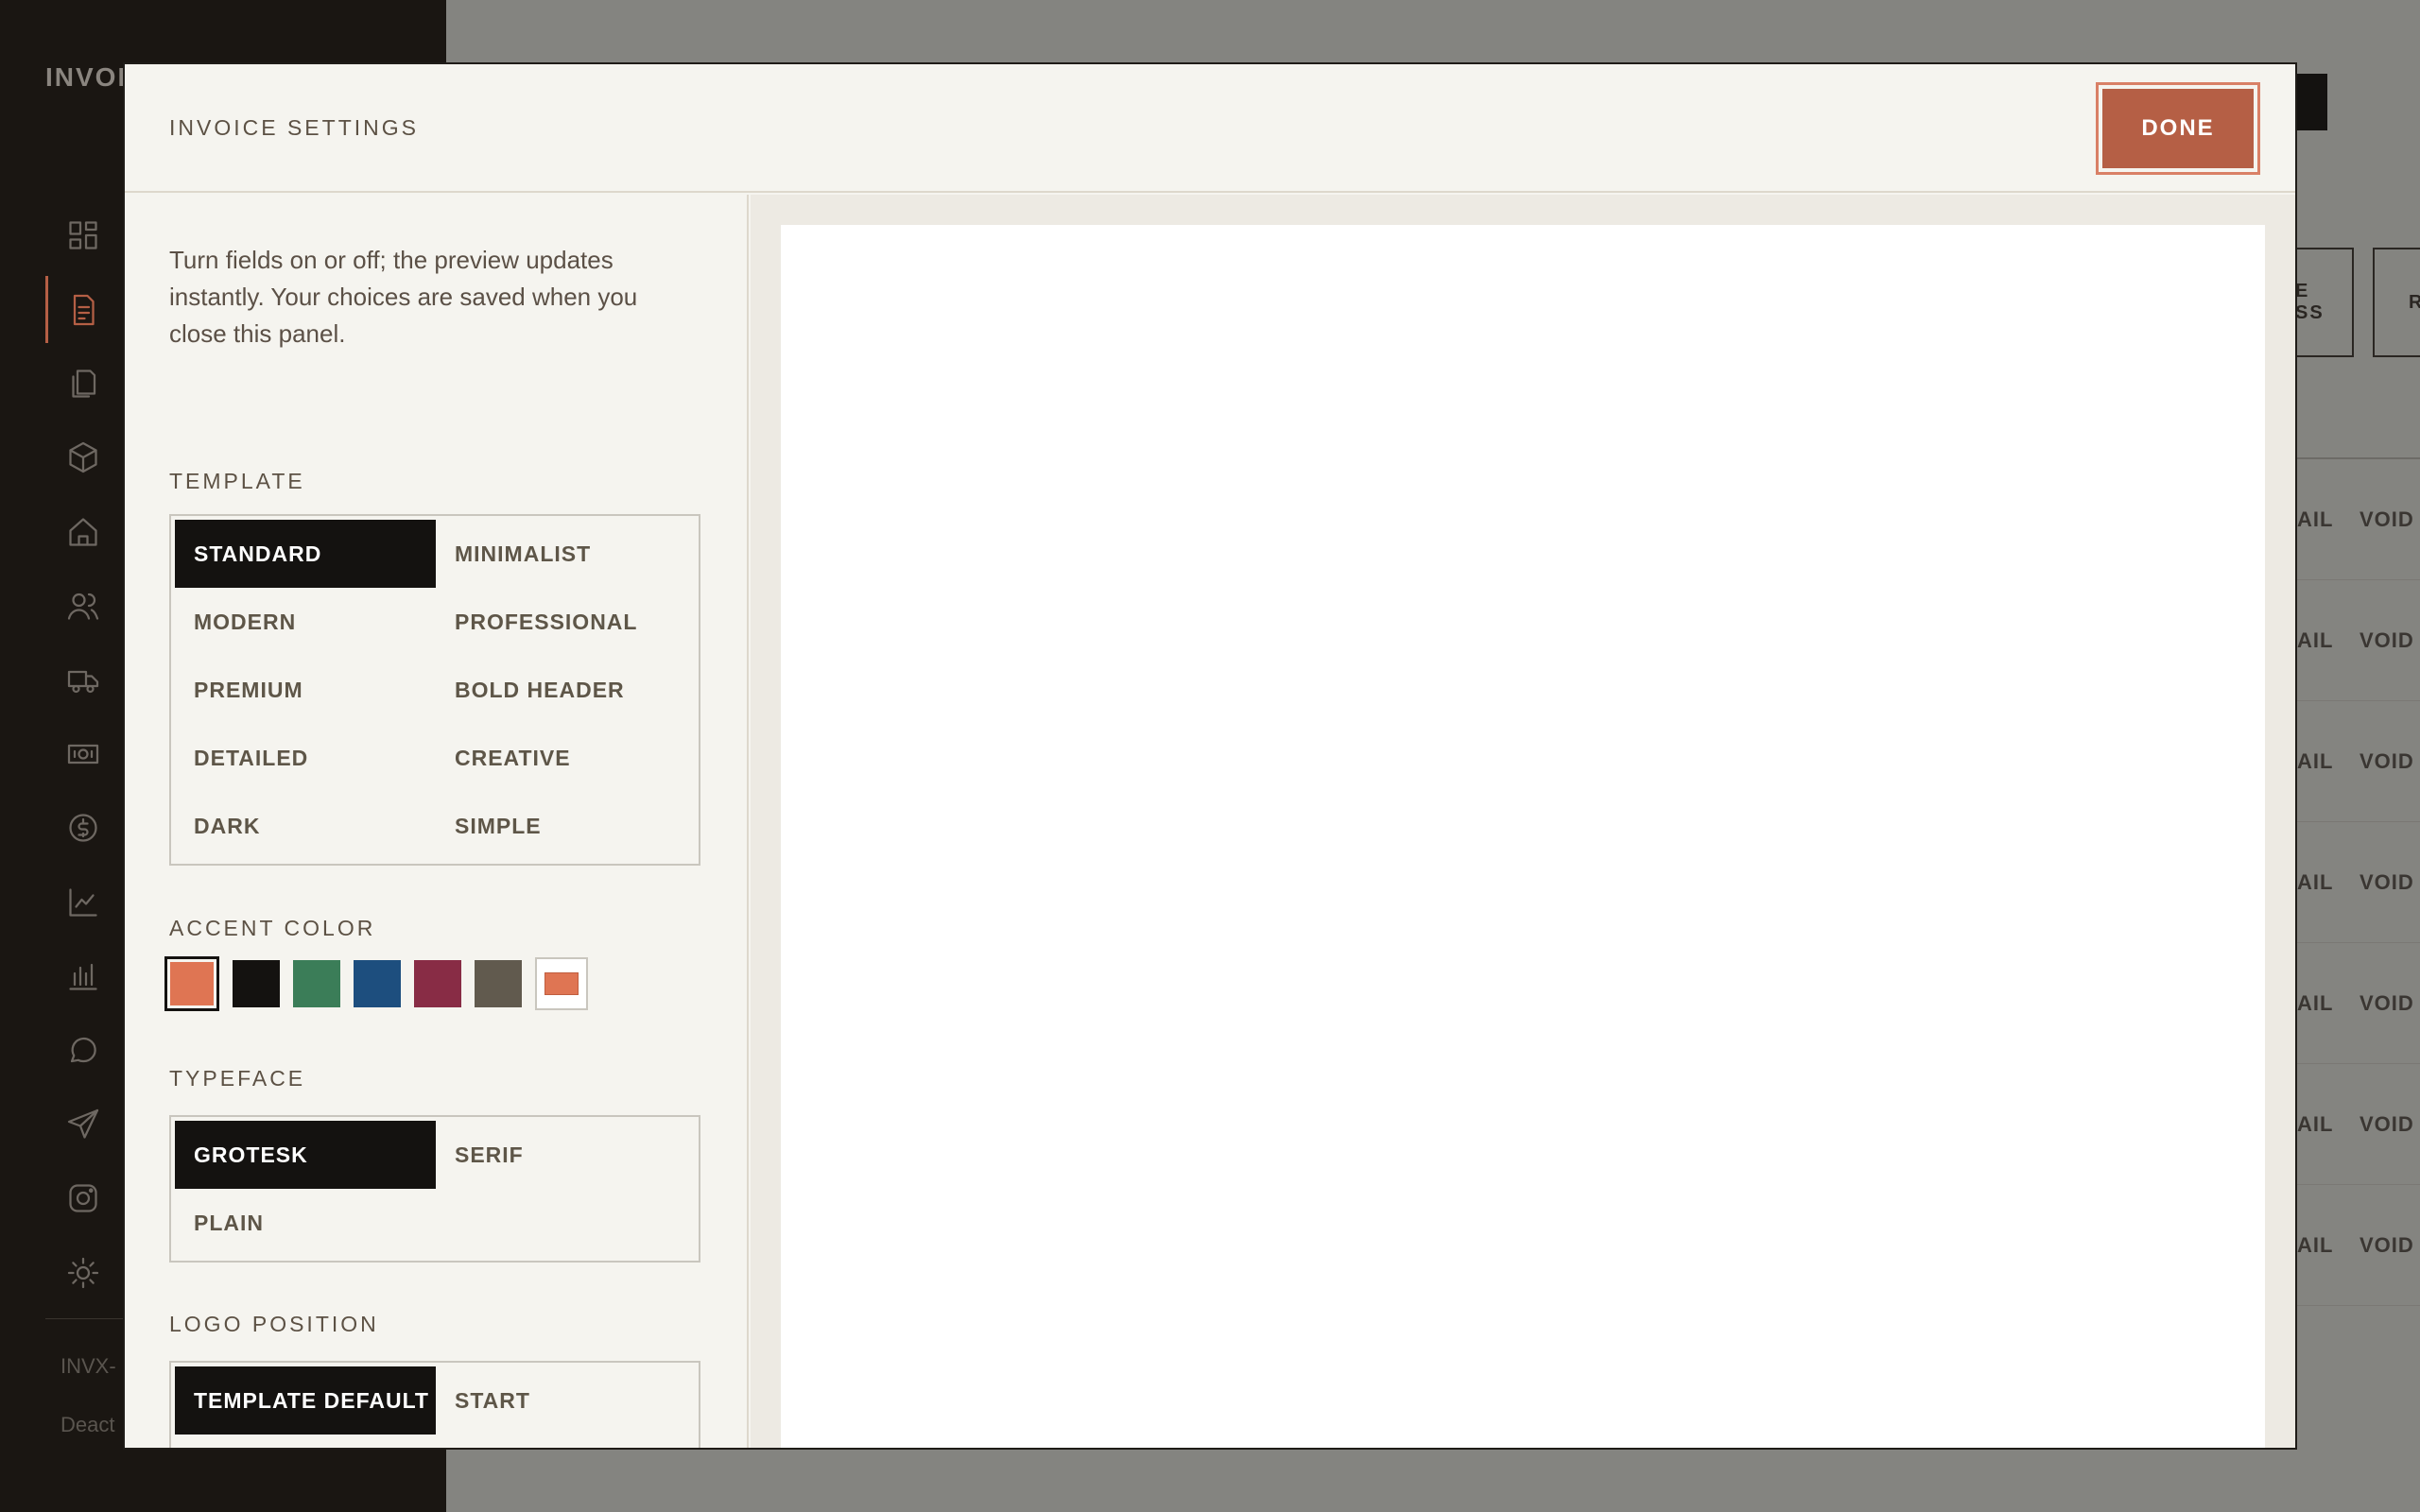 The image size is (2420, 1512). I want to click on sidebar-item-documents, so click(83, 384).